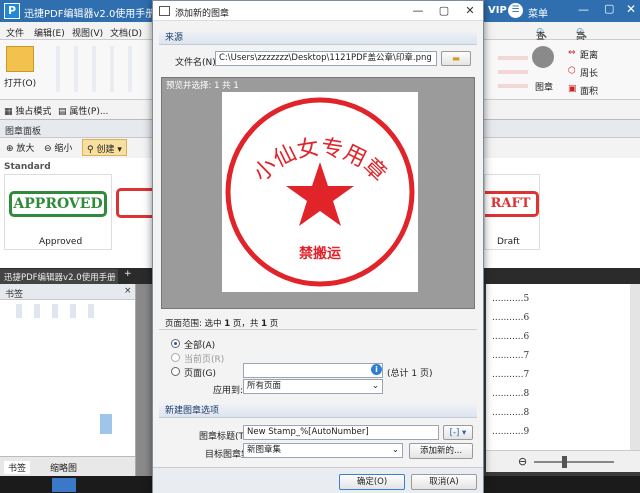 The height and width of the screenshot is (493, 640). Describe the element at coordinates (318, 38) in the screenshot. I see `source-group-header: 来源` at that location.